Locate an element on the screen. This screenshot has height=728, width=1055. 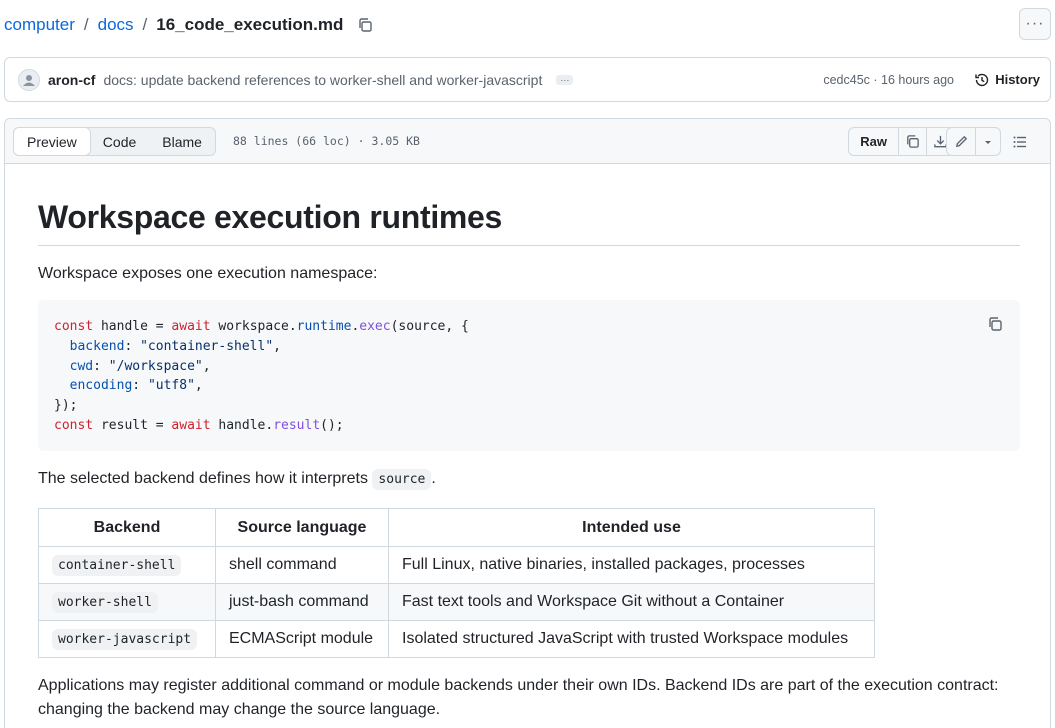
edit-dropdown-icon is located at coordinates (987, 141).